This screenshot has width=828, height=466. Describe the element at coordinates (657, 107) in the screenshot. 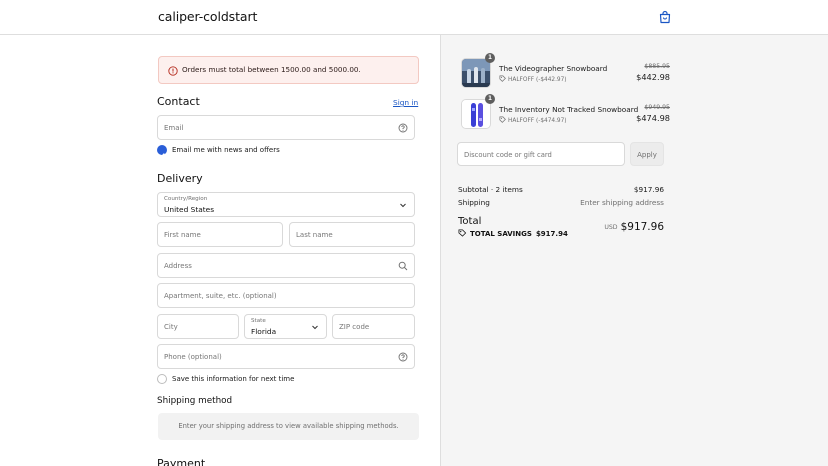

I see `original-price: $949.95` at that location.